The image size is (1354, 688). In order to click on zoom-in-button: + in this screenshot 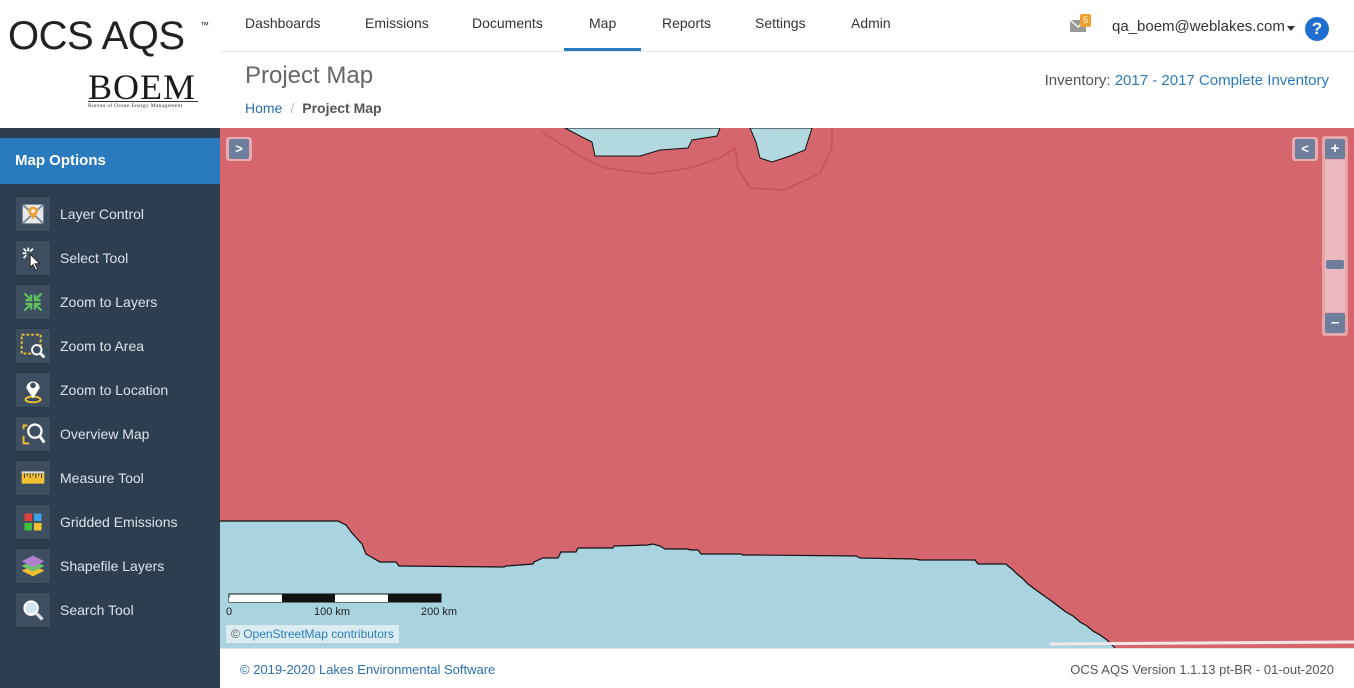, I will do `click(1335, 149)`.